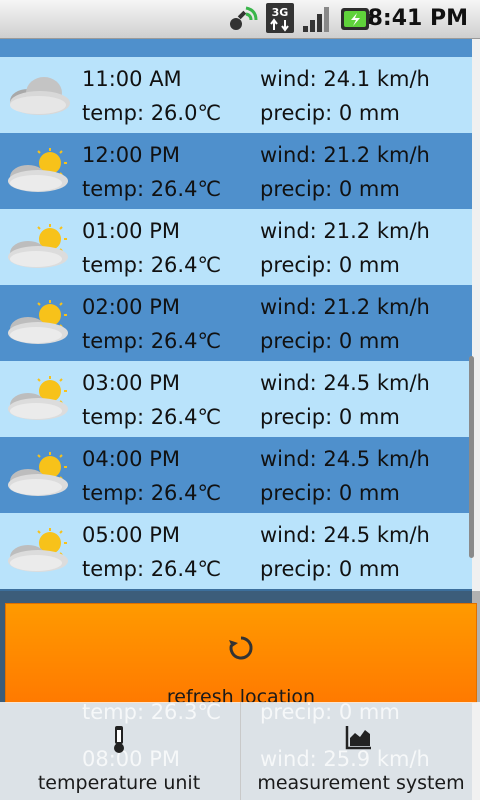 The height and width of the screenshot is (800, 480). I want to click on refresh-icon, so click(241, 648).